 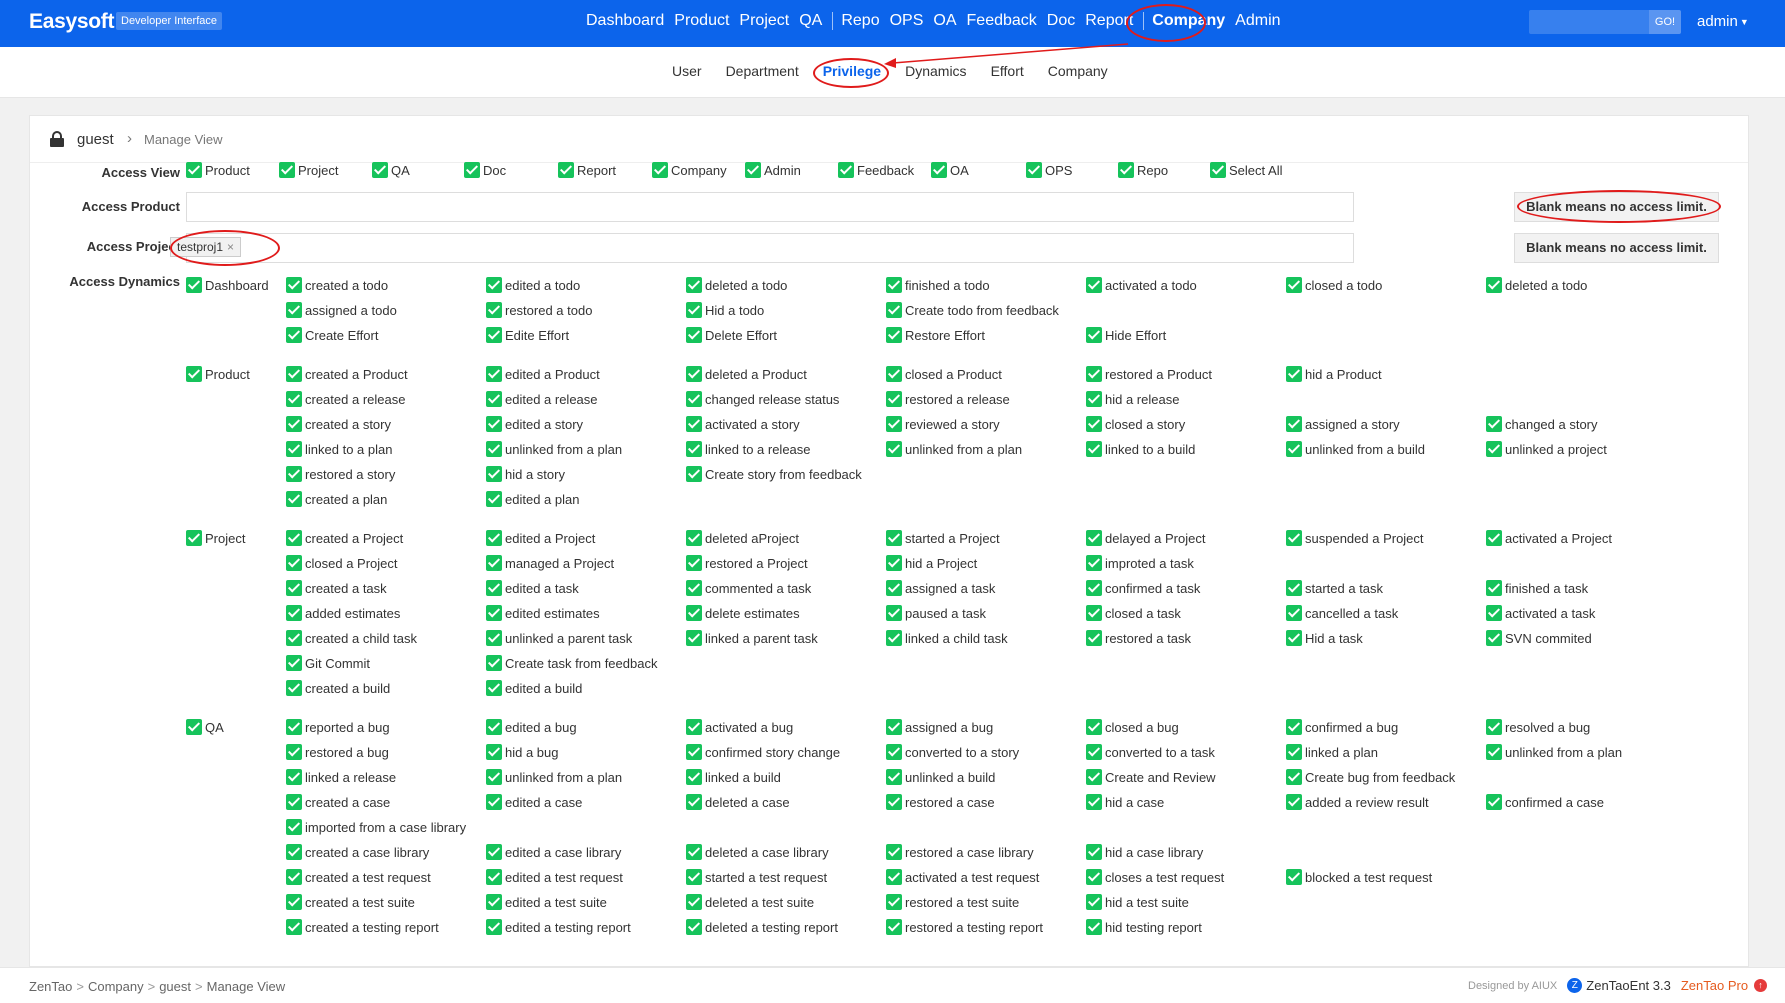 What do you see at coordinates (341, 777) in the screenshot?
I see `dynamic-linked-a-release: linked a release` at bounding box center [341, 777].